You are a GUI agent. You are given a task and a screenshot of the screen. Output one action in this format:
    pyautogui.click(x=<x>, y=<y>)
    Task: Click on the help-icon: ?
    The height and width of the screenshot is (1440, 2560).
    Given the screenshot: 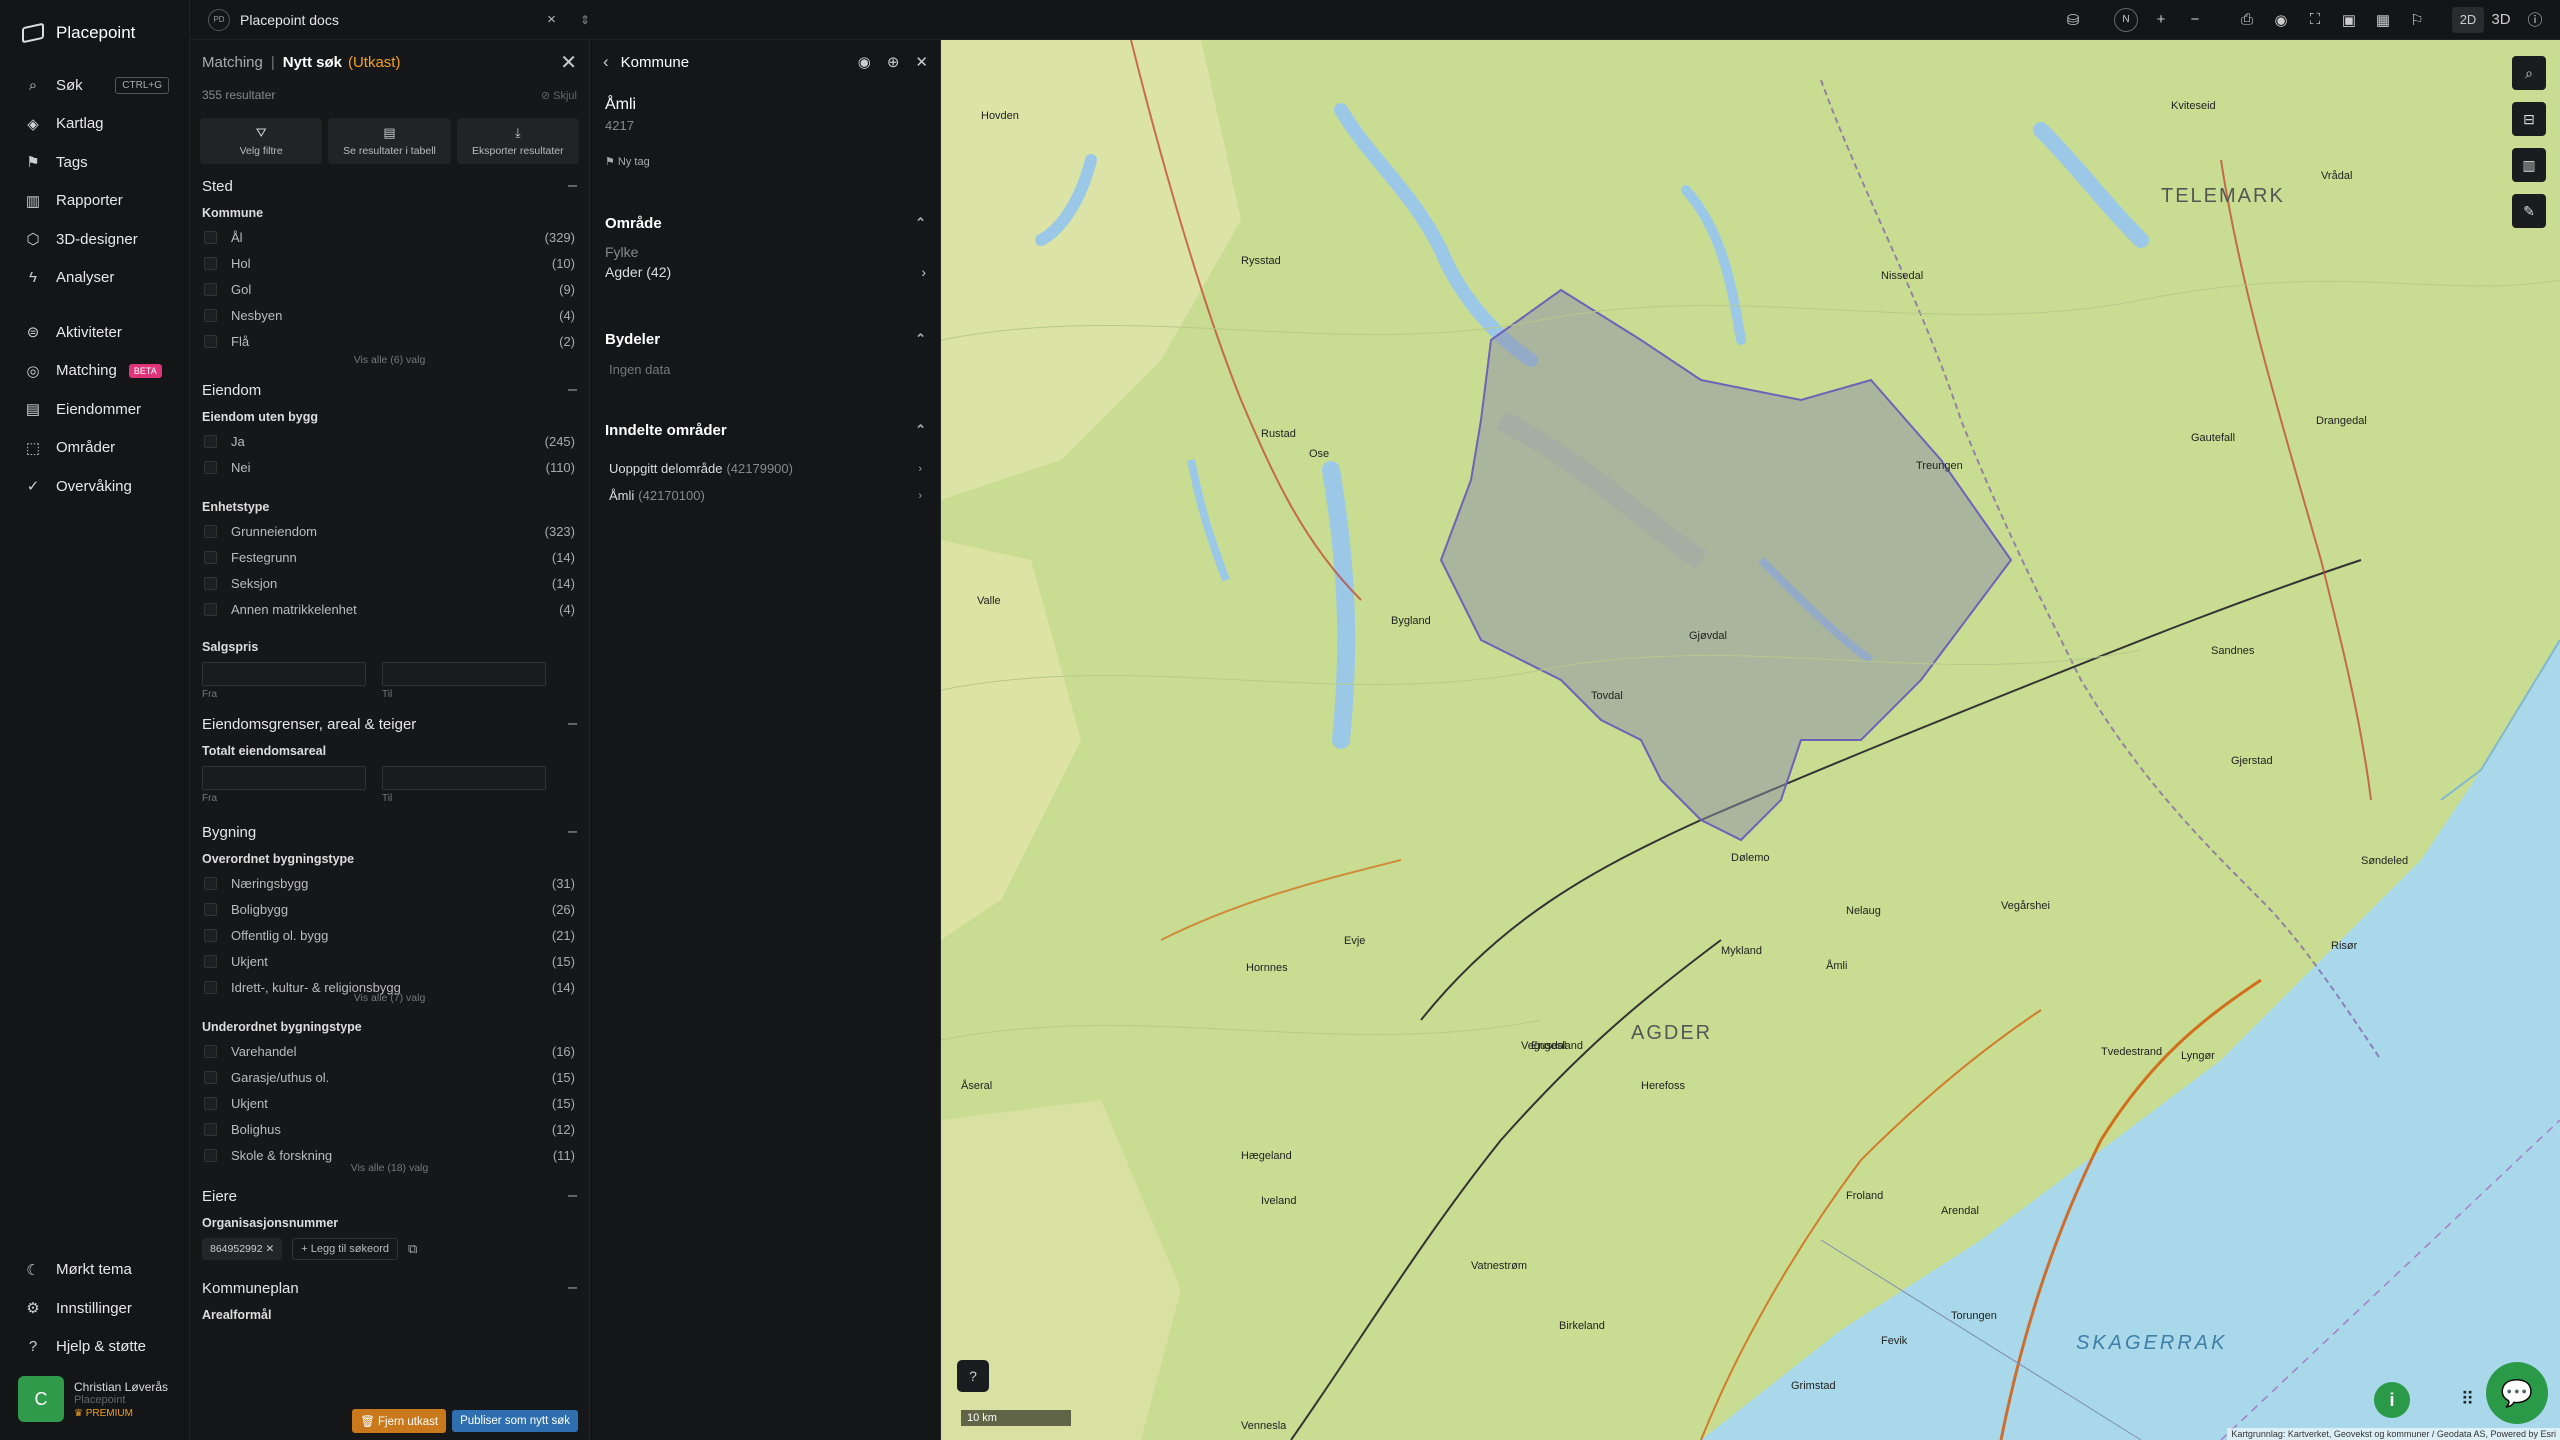 What is the action you would take?
    pyautogui.click(x=973, y=1376)
    